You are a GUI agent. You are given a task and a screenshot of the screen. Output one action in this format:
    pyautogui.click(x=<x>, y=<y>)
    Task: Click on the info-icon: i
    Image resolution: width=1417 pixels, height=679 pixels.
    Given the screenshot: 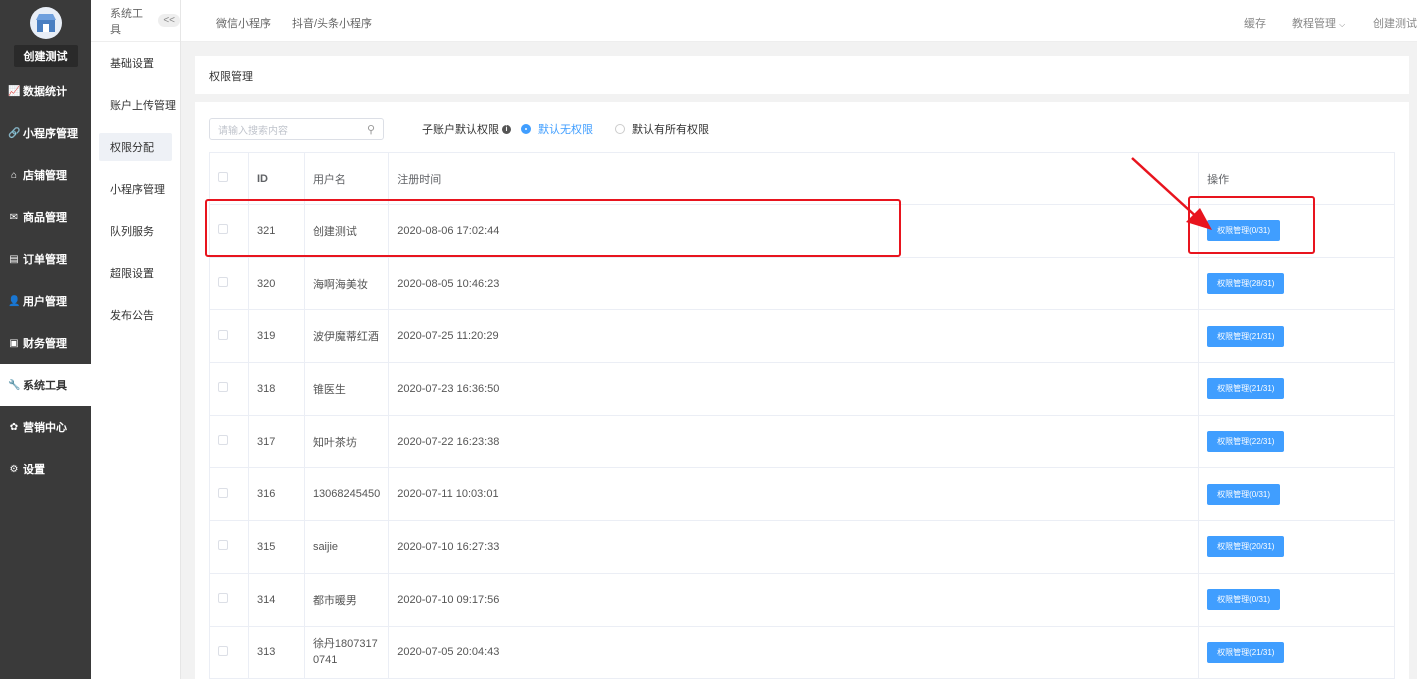 What is the action you would take?
    pyautogui.click(x=506, y=129)
    